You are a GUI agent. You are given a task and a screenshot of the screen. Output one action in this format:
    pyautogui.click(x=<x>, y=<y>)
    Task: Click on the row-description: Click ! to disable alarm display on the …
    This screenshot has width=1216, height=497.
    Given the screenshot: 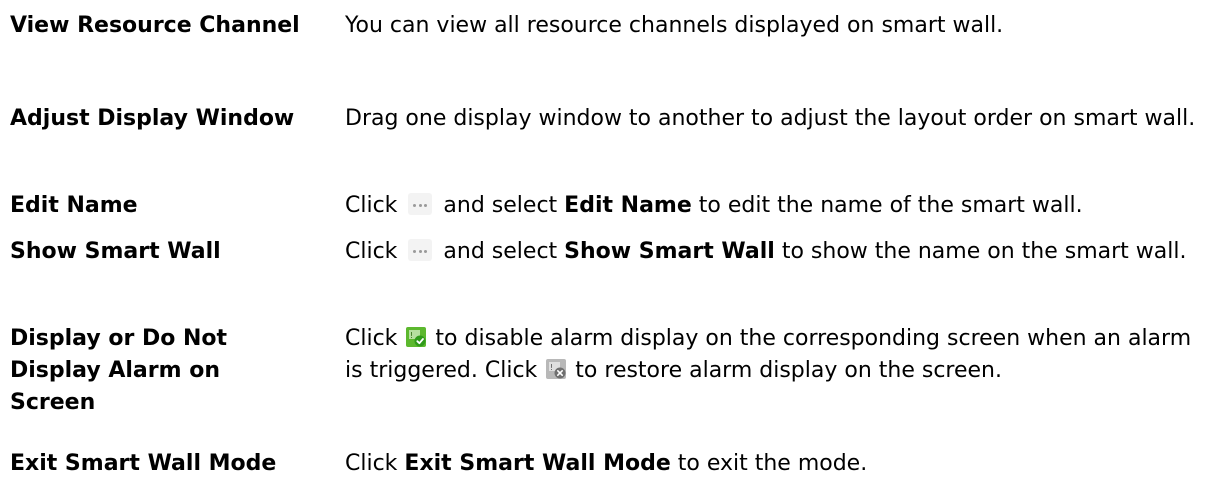 What is the action you would take?
    pyautogui.click(x=777, y=355)
    